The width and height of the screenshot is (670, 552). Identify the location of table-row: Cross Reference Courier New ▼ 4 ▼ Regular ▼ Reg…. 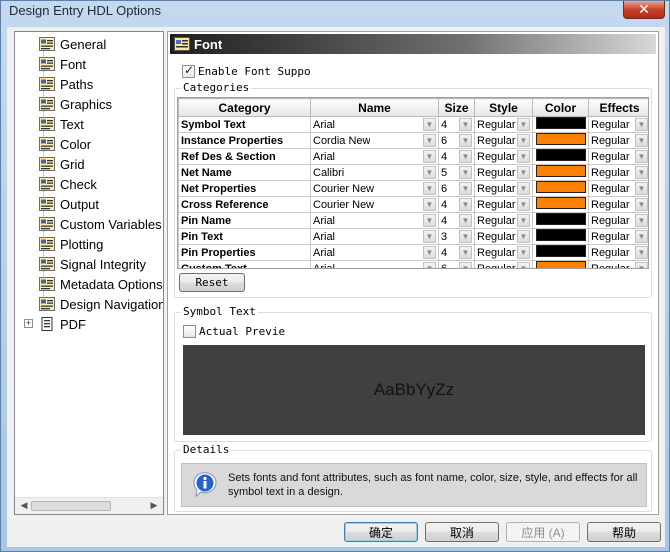
(413, 204).